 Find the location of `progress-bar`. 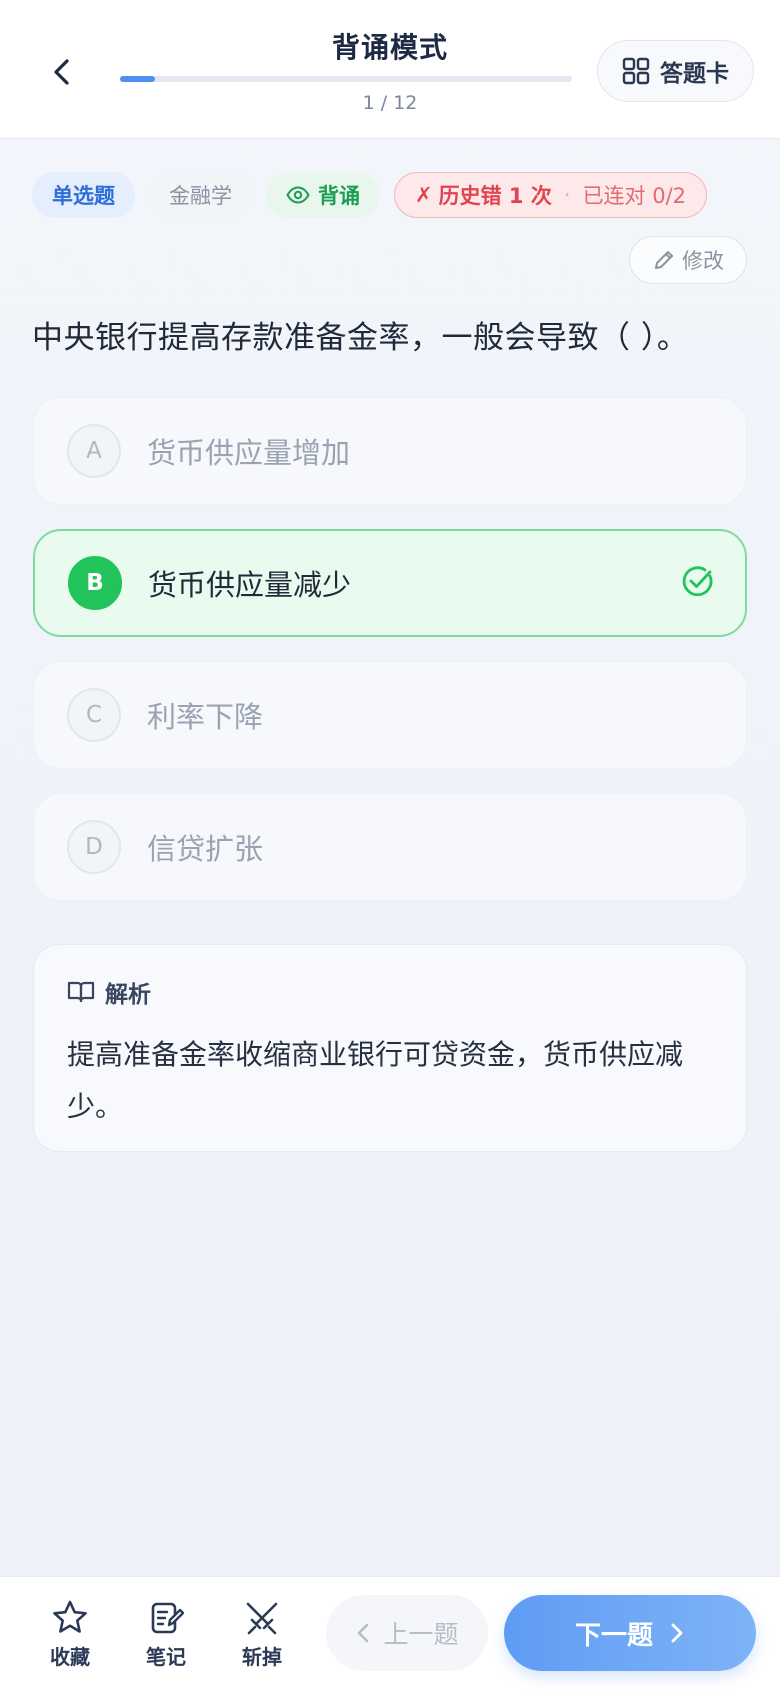

progress-bar is located at coordinates (346, 79).